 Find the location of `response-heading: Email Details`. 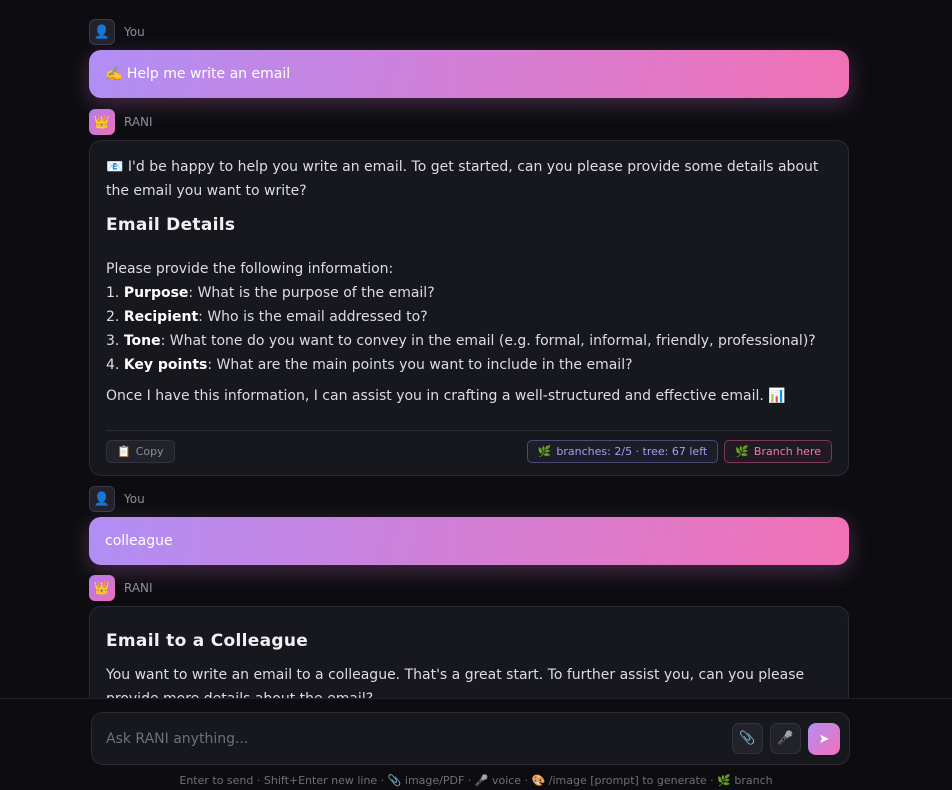

response-heading: Email Details is located at coordinates (171, 225).